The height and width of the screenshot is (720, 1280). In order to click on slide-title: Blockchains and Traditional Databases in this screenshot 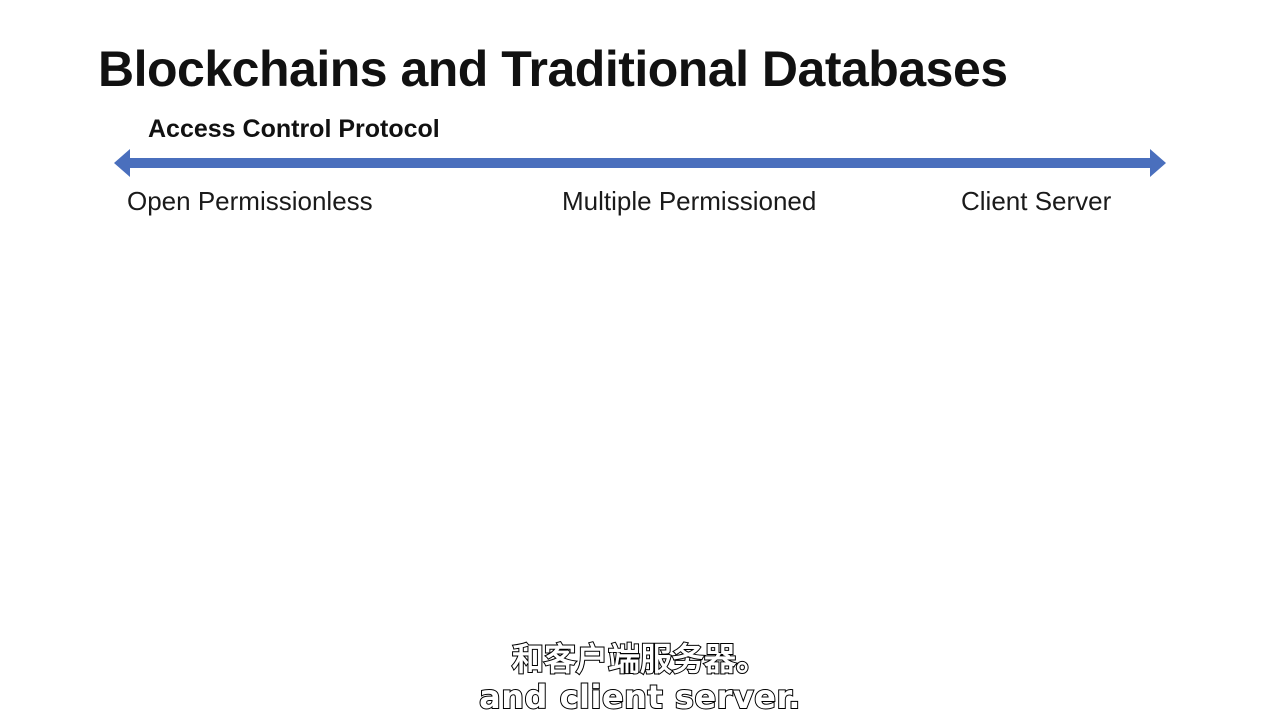, I will do `click(553, 69)`.